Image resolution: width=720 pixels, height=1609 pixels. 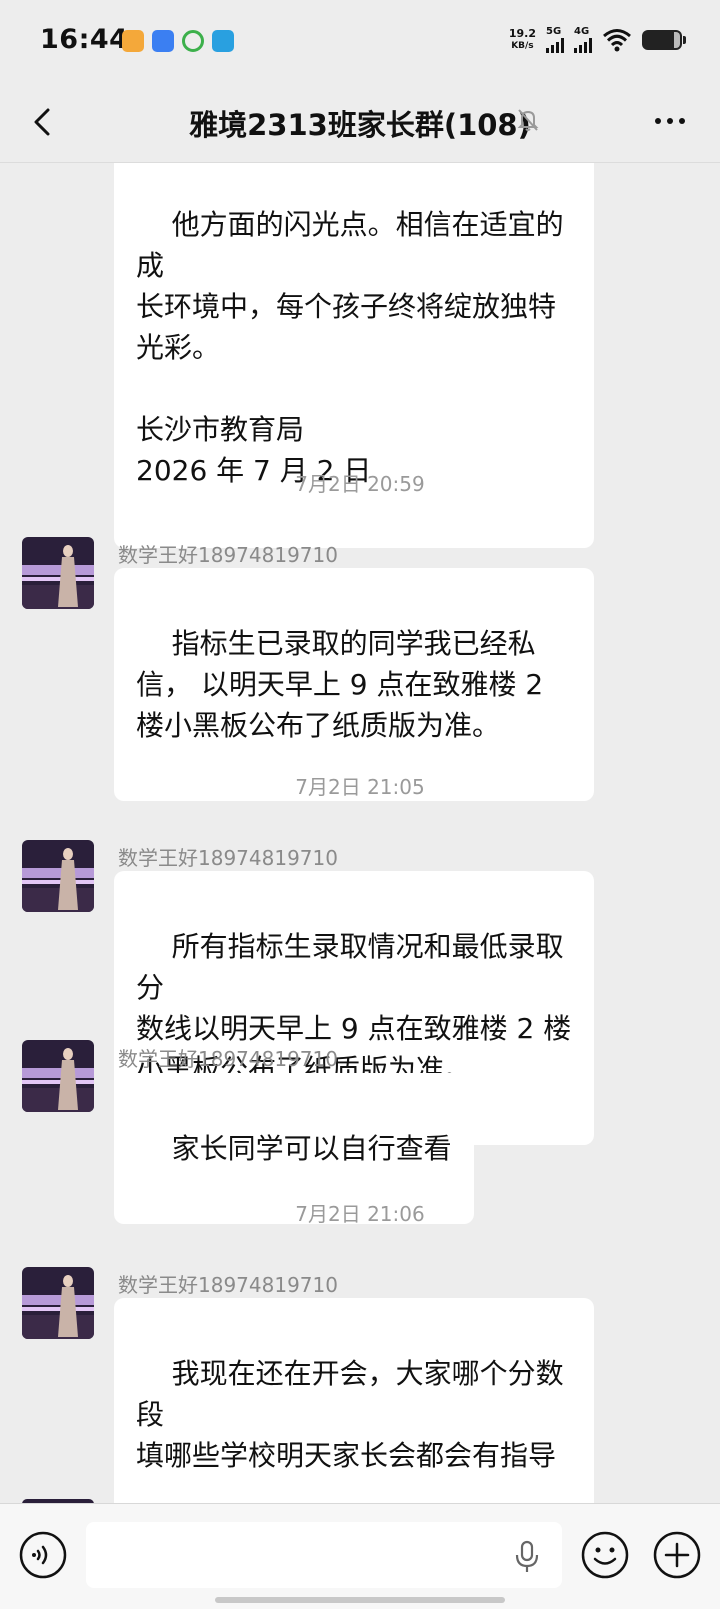 I want to click on home-indicator, so click(x=360, y=1600).